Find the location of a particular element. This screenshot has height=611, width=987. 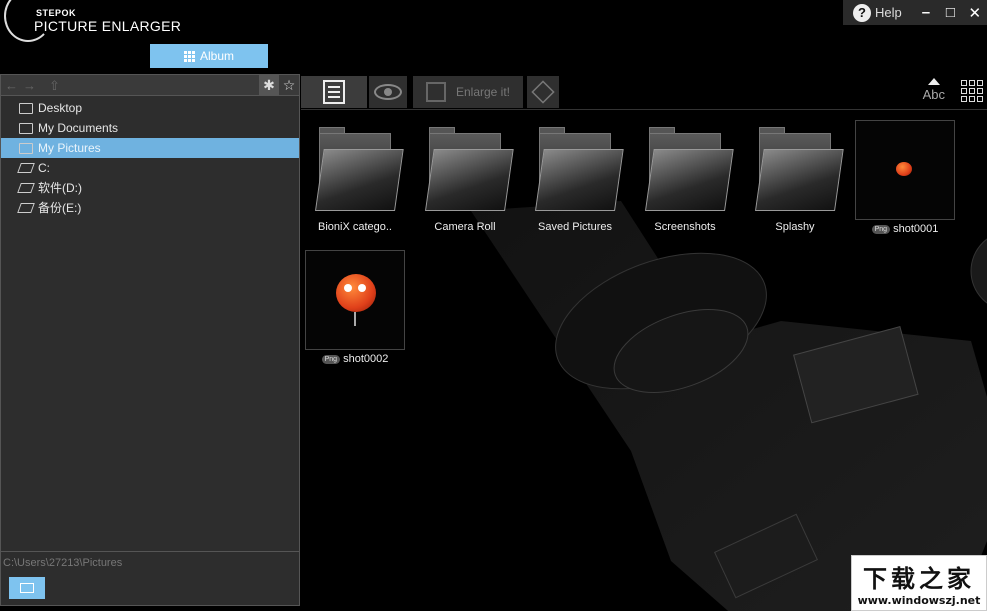

album-tab-label: Album is located at coordinates (216, 56).